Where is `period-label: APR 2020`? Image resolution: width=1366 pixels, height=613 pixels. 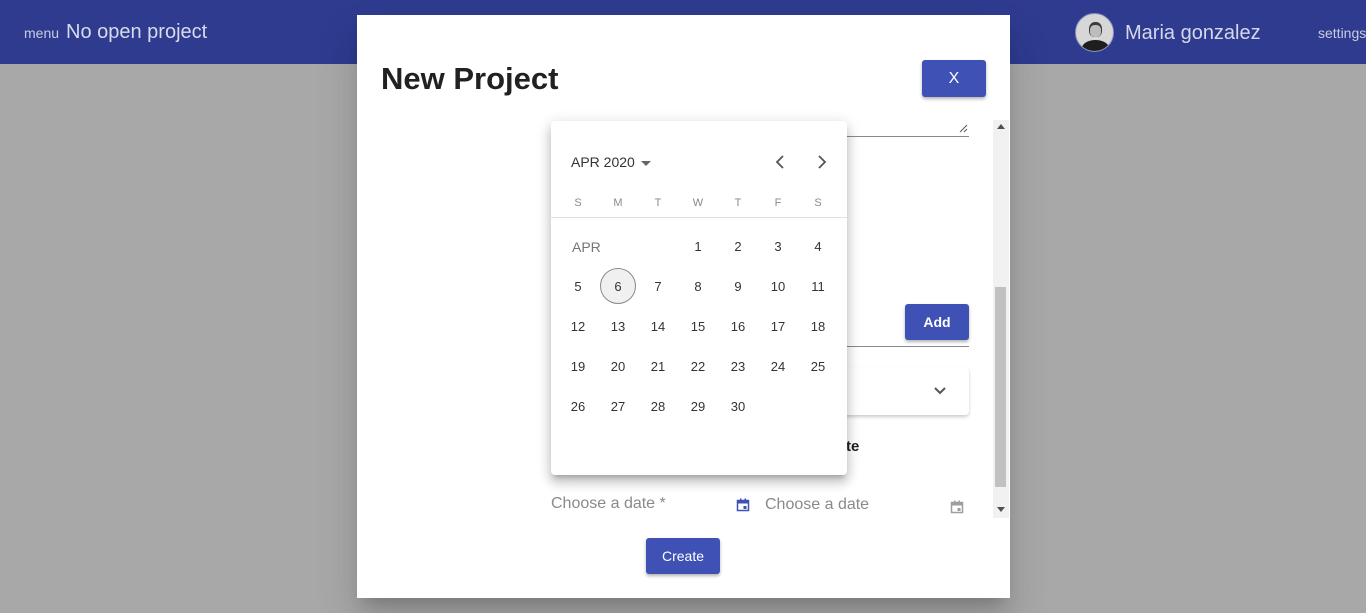 period-label: APR 2020 is located at coordinates (603, 162).